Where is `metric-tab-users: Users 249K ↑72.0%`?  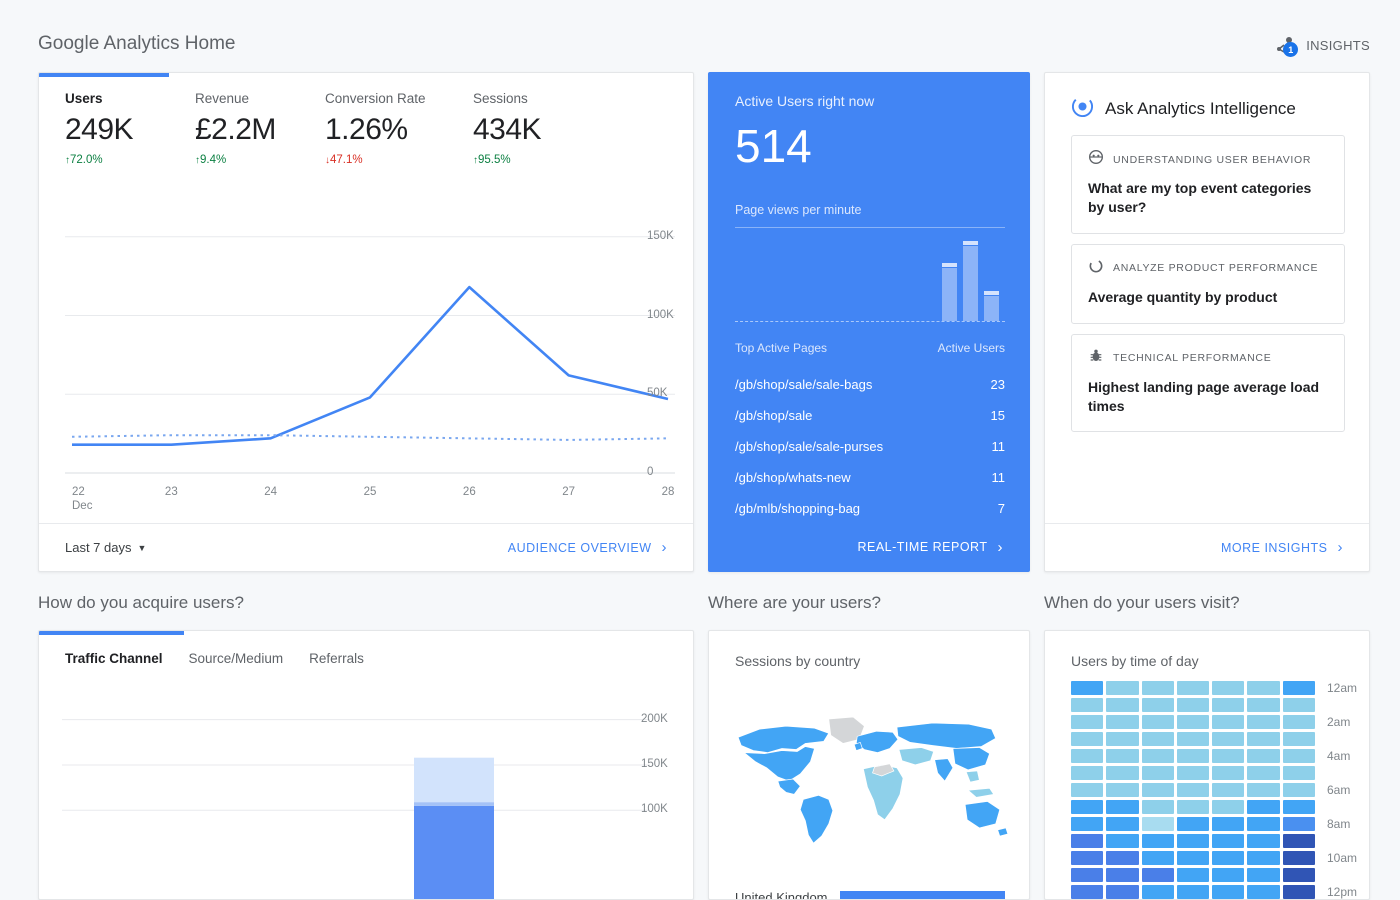
metric-tab-users: Users 249K ↑72.0% is located at coordinates (104, 128).